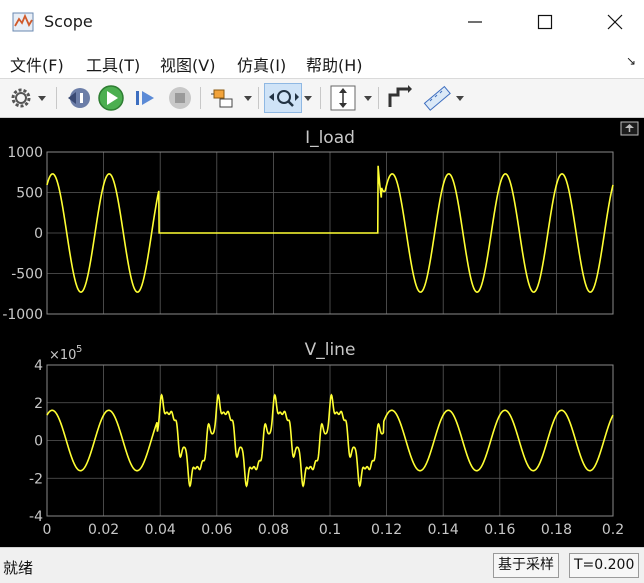 Image resolution: width=644 pixels, height=583 pixels. What do you see at coordinates (273, 530) in the screenshot?
I see `x-tick-label: 0.08` at bounding box center [273, 530].